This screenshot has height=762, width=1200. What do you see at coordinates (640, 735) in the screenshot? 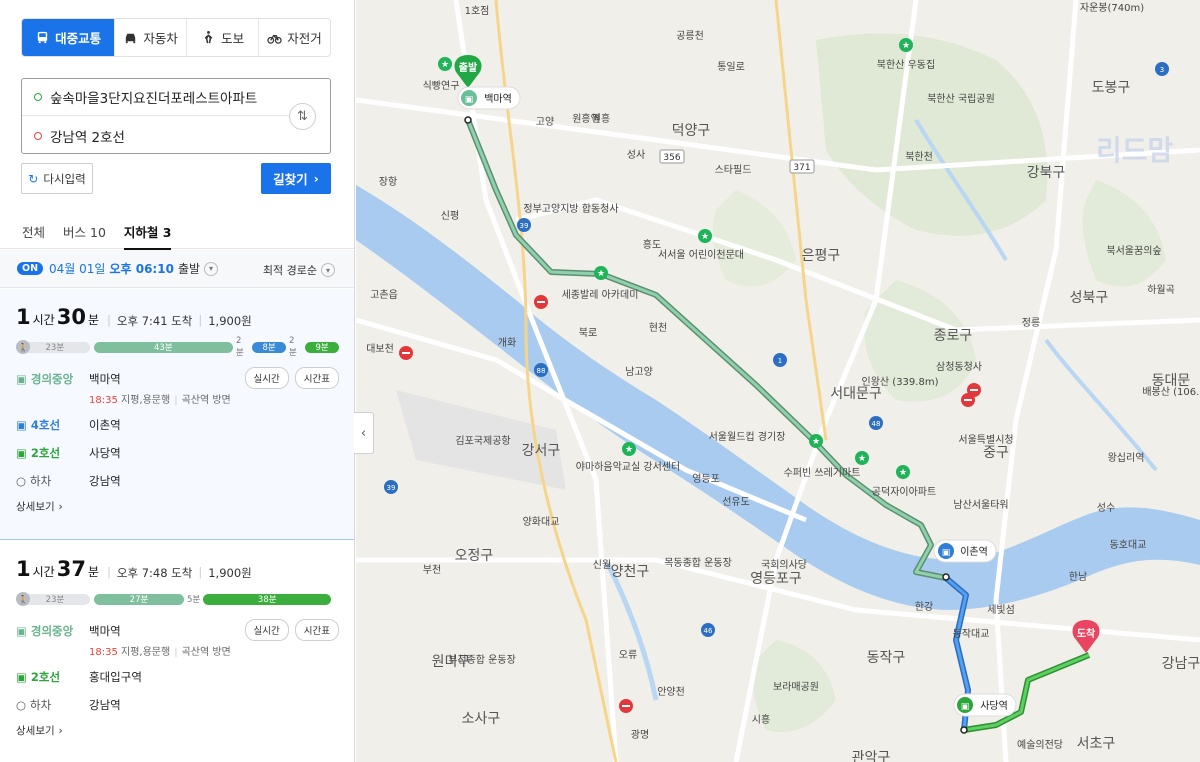
I see `svg-text: 광명` at bounding box center [640, 735].